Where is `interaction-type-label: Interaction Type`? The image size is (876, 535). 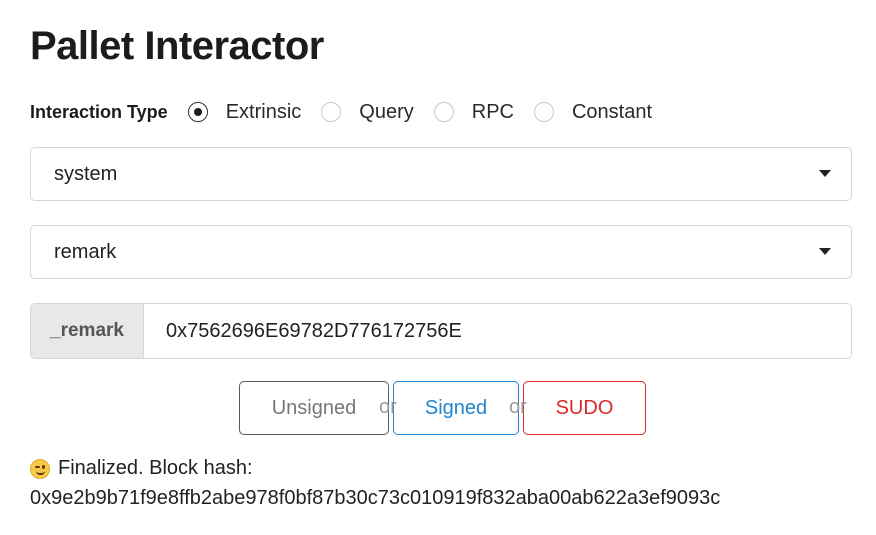
interaction-type-label: Interaction Type is located at coordinates (99, 111).